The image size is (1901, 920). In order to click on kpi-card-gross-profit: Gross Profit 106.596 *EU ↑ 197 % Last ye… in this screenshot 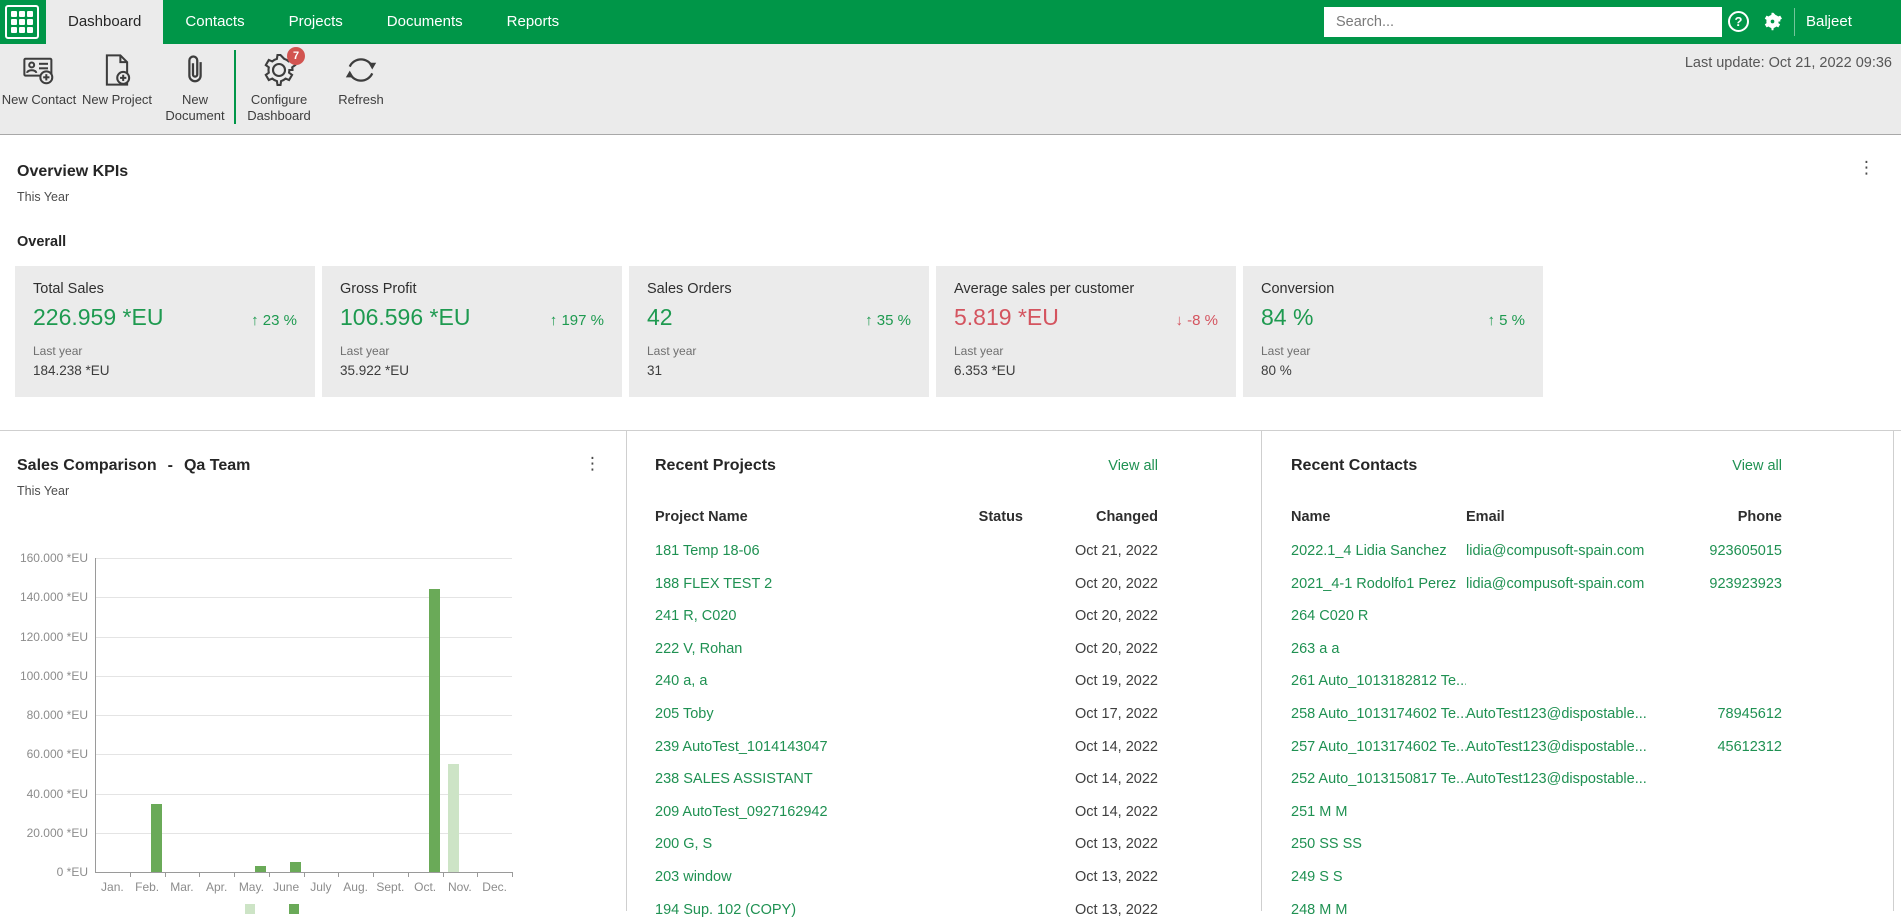, I will do `click(472, 331)`.